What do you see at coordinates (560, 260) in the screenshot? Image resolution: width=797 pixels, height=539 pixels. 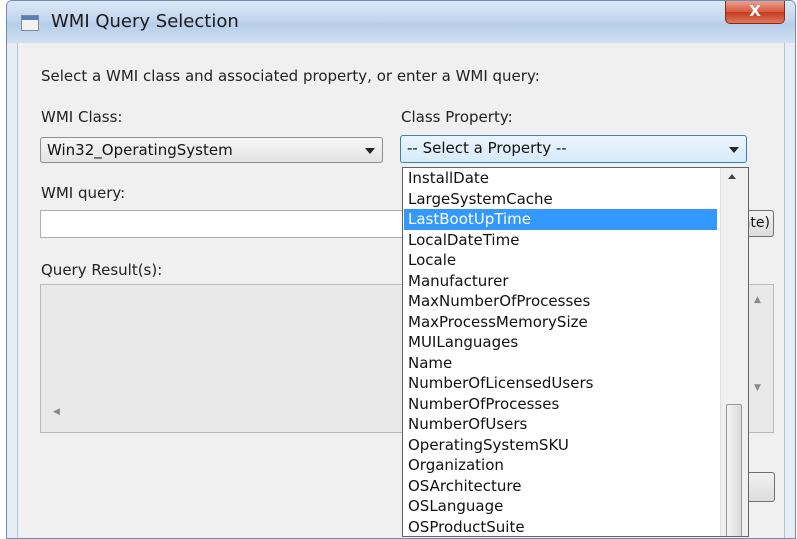 I see `property-option: Locale` at bounding box center [560, 260].